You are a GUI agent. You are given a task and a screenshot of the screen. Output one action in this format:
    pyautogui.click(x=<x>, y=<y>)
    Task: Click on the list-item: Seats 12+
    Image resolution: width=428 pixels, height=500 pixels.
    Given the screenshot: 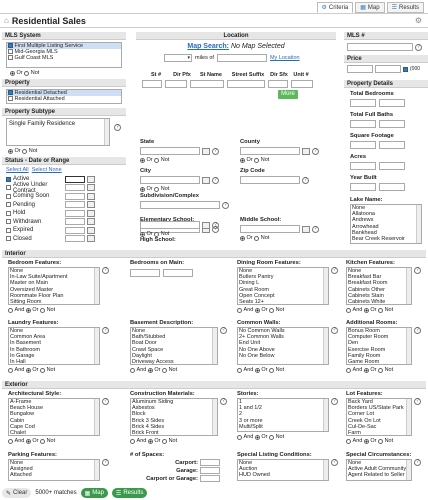 What is the action you would take?
    pyautogui.click(x=283, y=301)
    